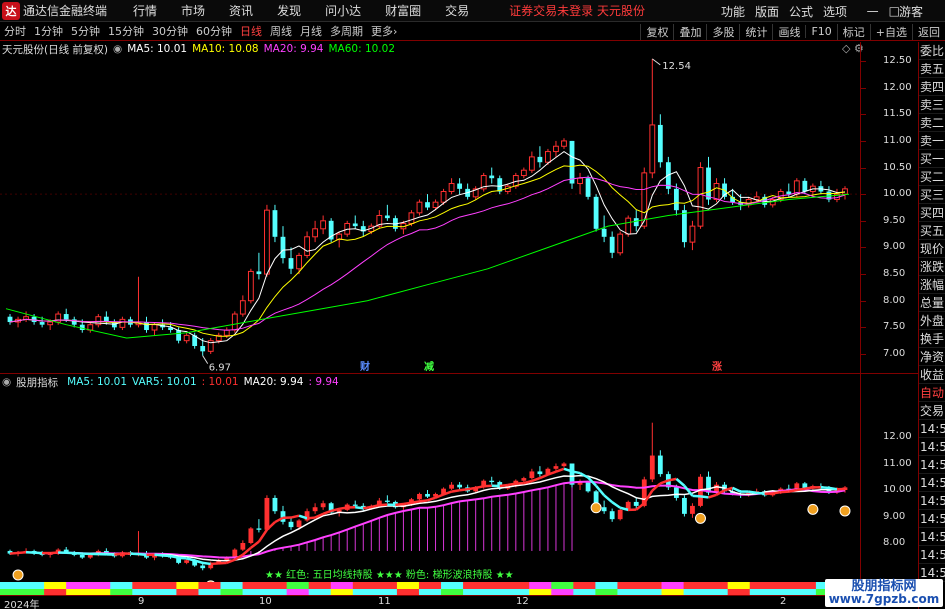 The width and height of the screenshot is (945, 609). I want to click on price-tick-1: 12.00, so click(897, 87).